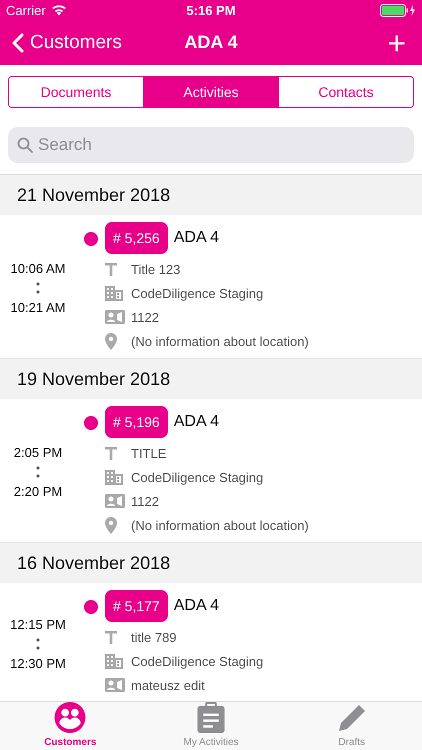 The height and width of the screenshot is (750, 422). I want to click on section-header: 19 November 2018, so click(211, 379).